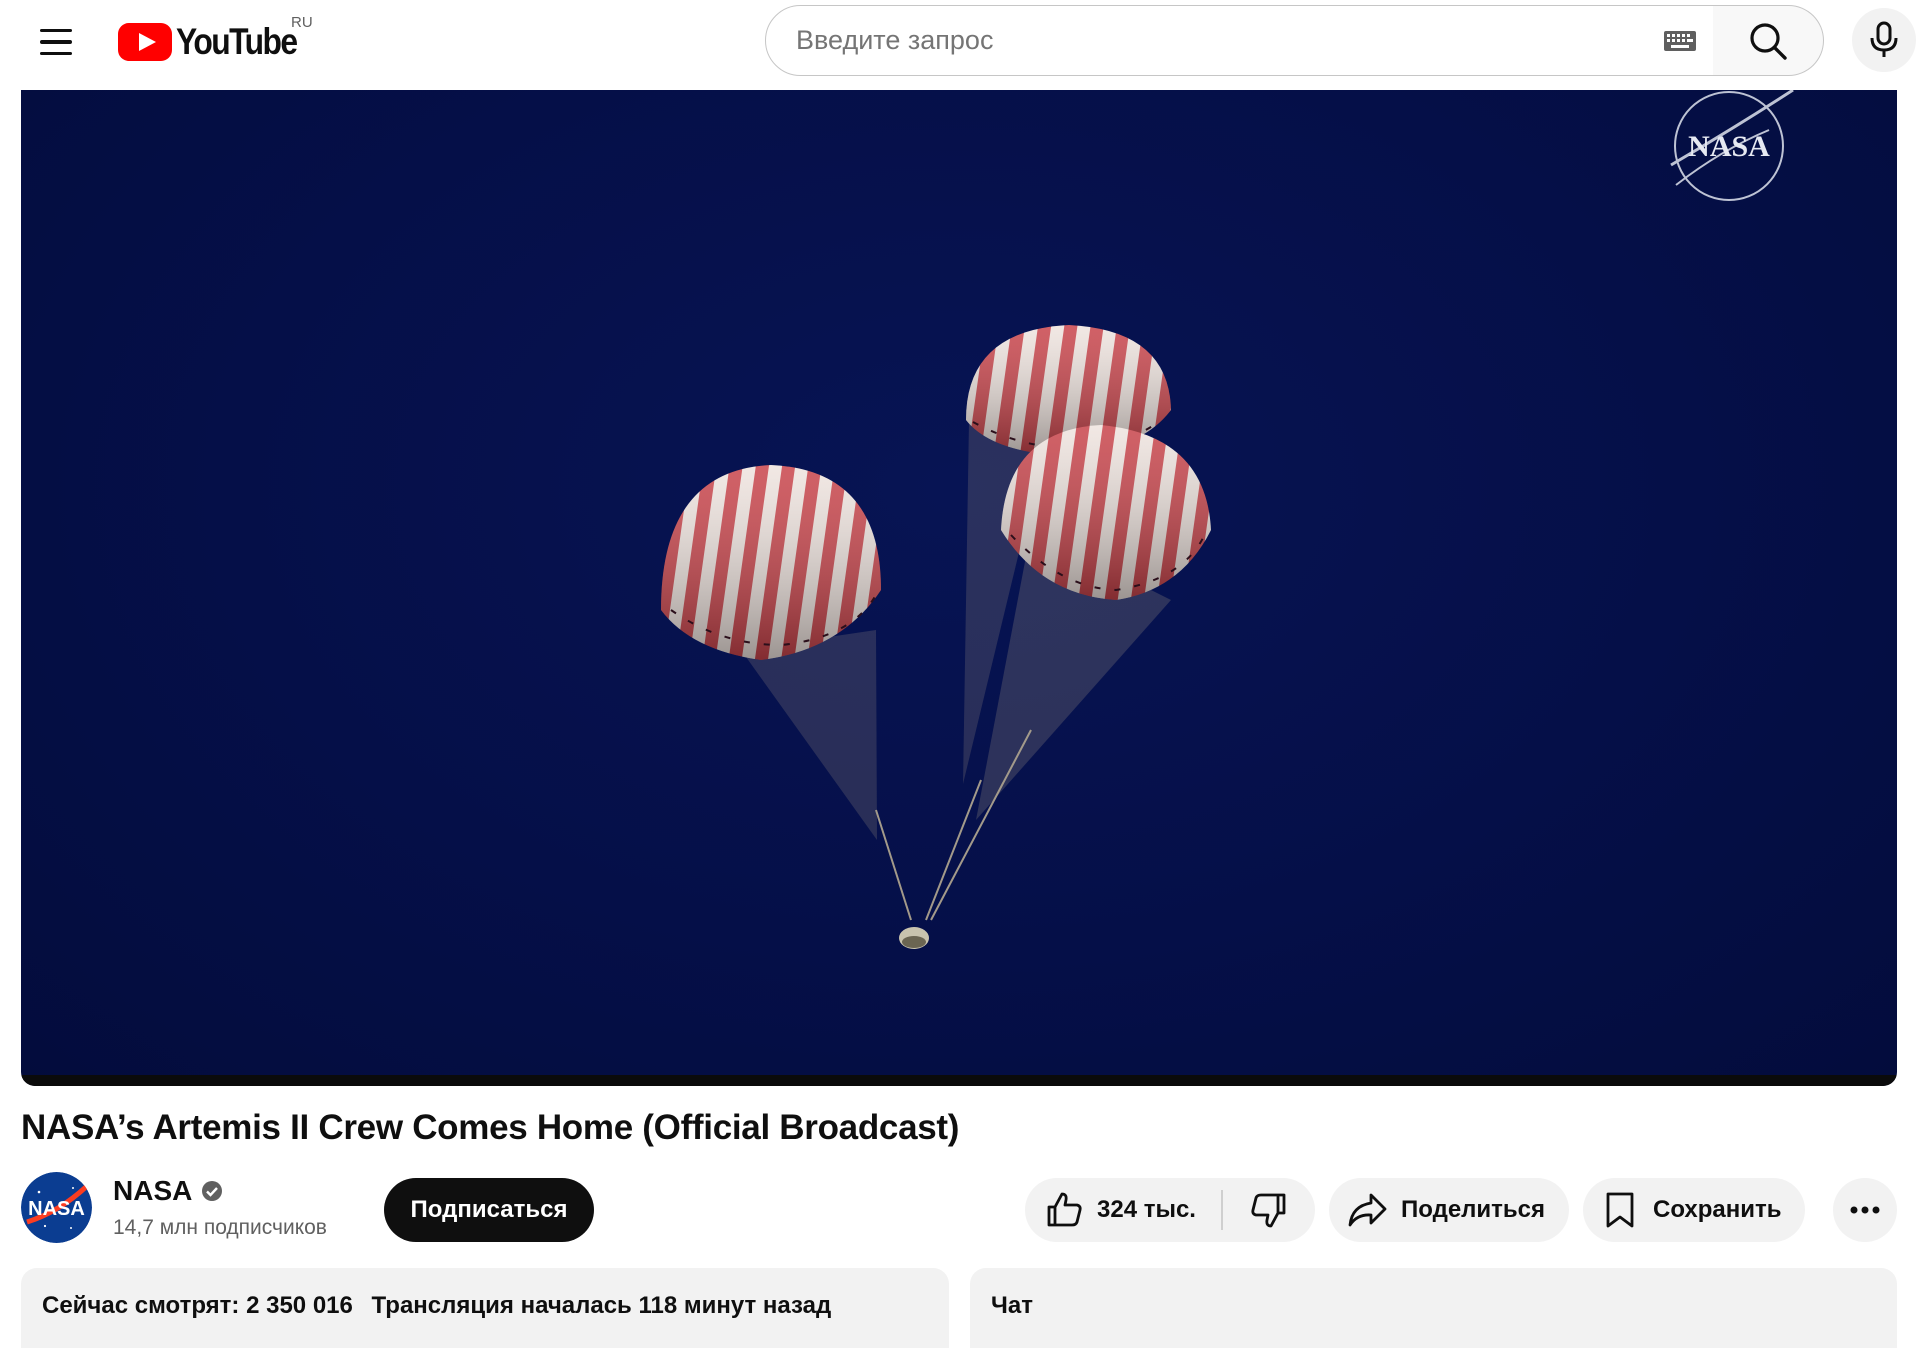 This screenshot has height=1348, width=1920. I want to click on dislike-button, so click(1269, 1210).